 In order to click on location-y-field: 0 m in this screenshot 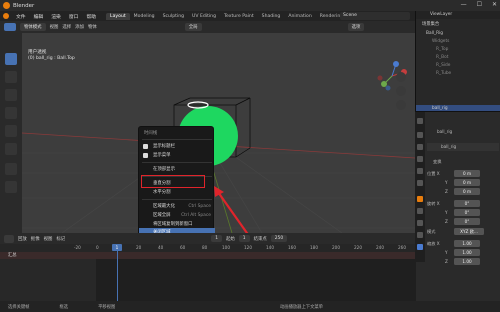, I will do `click(467, 182)`.